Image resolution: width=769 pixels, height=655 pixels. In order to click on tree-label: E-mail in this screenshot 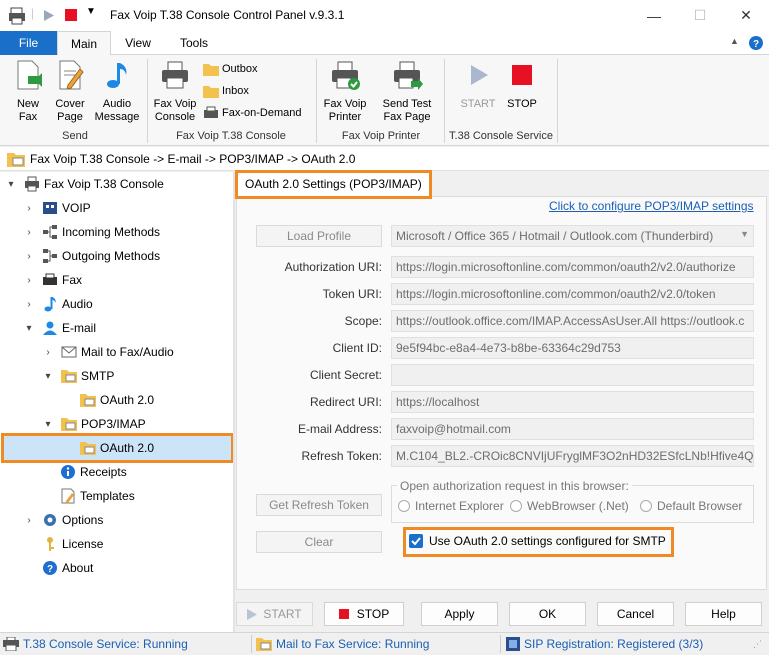, I will do `click(79, 328)`.